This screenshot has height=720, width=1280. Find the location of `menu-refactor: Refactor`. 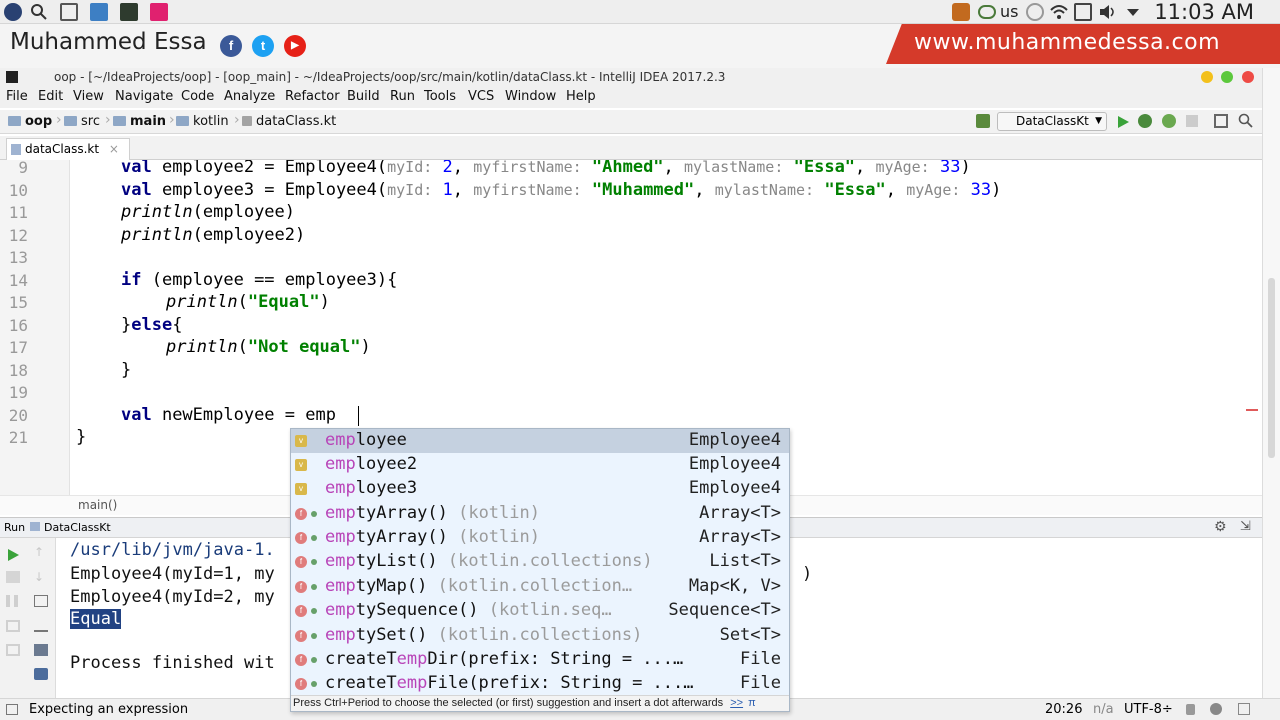

menu-refactor: Refactor is located at coordinates (312, 96).